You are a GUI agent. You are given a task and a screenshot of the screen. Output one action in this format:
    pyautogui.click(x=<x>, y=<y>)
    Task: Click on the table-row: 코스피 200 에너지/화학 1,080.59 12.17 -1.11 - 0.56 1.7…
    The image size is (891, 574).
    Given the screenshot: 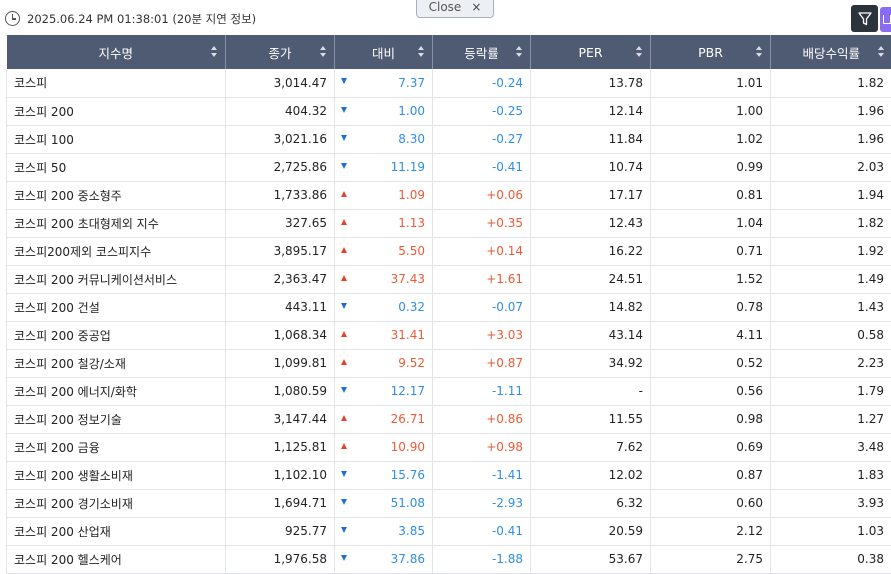 What is the action you would take?
    pyautogui.click(x=448, y=391)
    